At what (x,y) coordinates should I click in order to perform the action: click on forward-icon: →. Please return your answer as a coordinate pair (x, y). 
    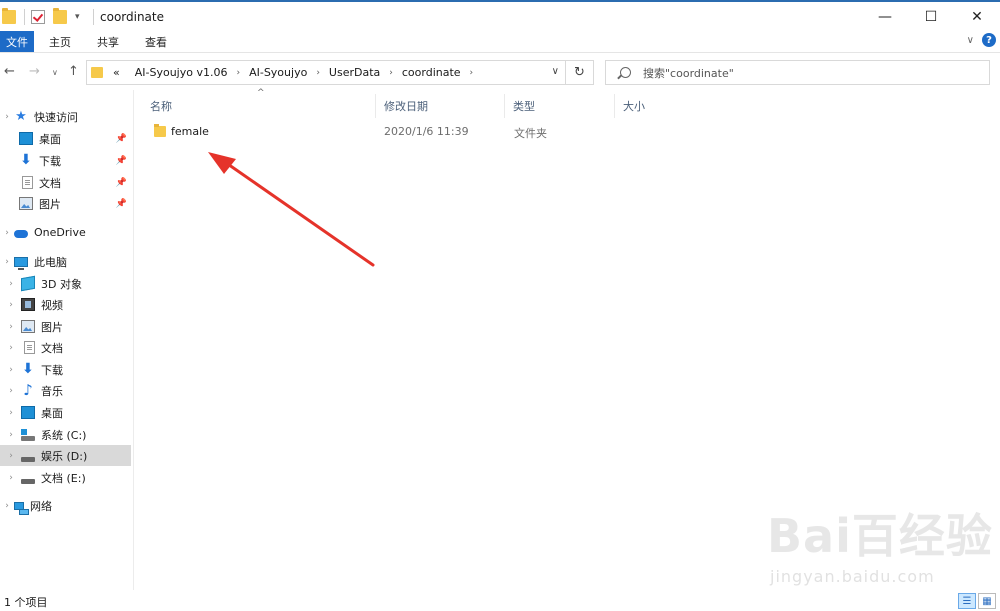
    Looking at the image, I should click on (34, 71).